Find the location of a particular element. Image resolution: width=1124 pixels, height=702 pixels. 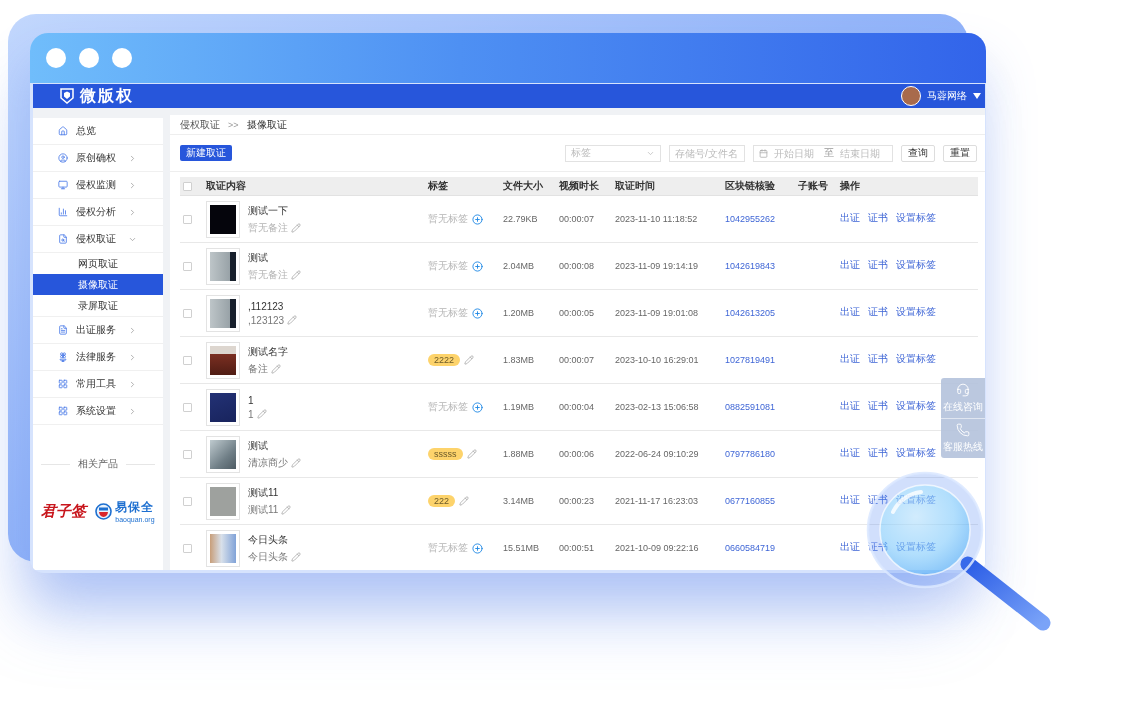

capture-time: 2023-02-13 15:06:58 is located at coordinates (657, 407).